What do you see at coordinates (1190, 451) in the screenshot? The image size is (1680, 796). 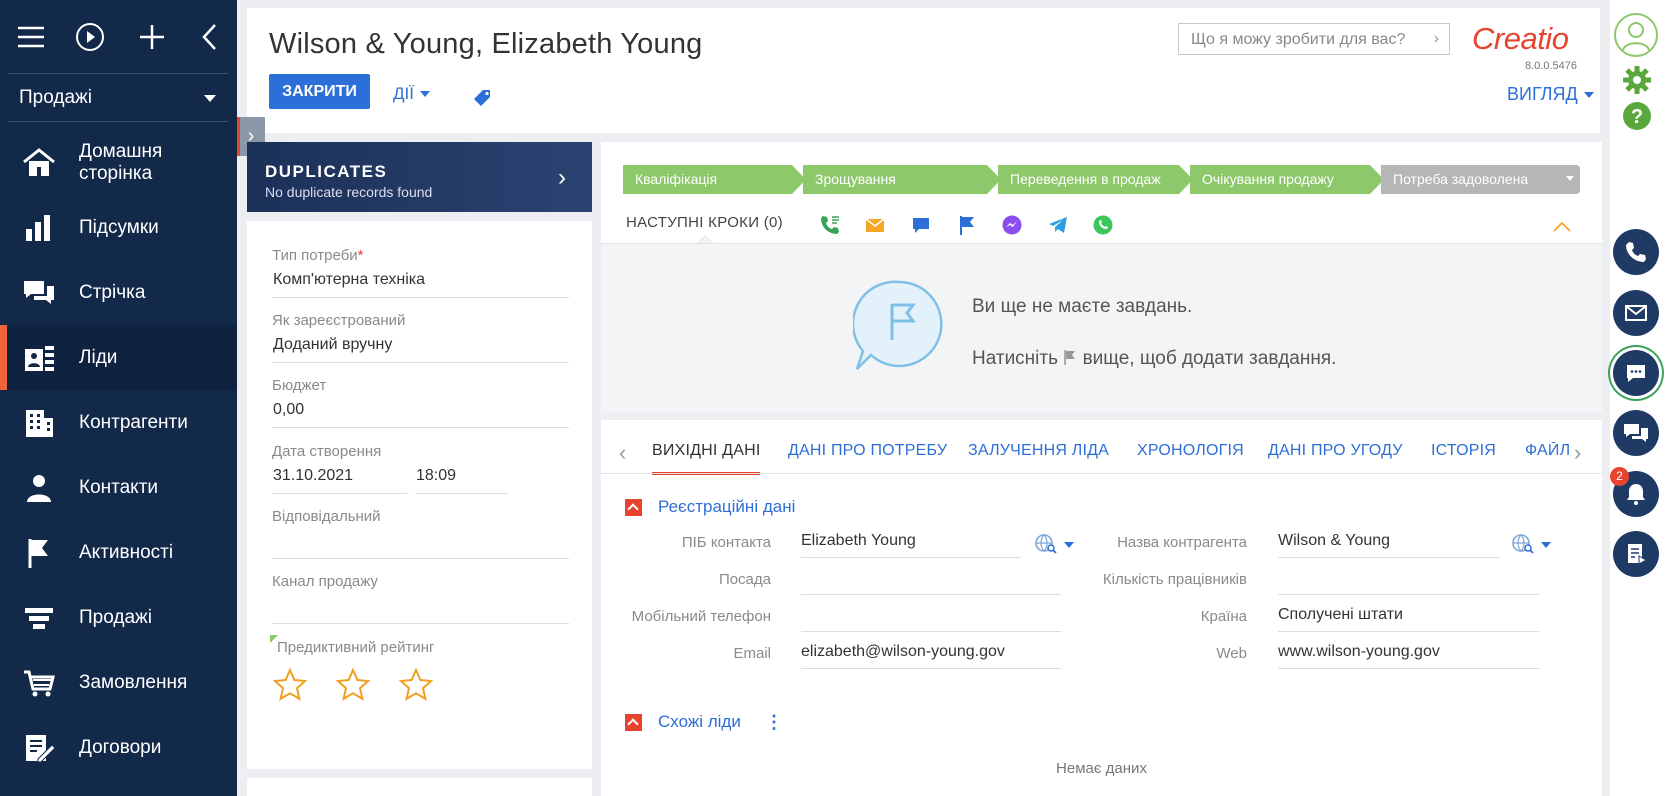 I see `tab-timeline: ХРОНОЛОГІЯ` at bounding box center [1190, 451].